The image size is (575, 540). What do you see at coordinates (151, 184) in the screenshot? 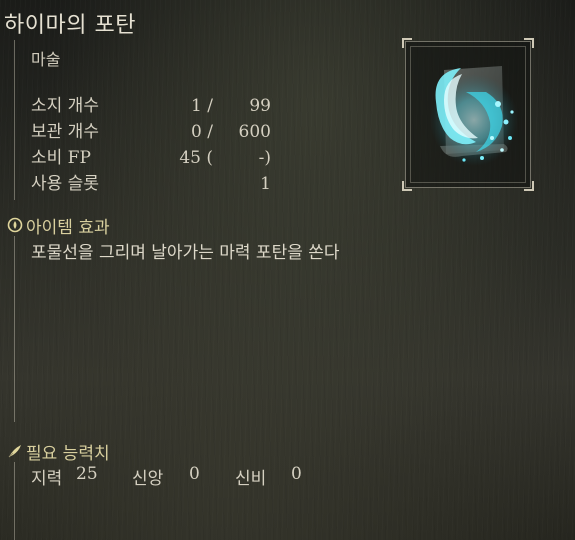
I see `stat-row-slots: 사용 슬롯 1` at bounding box center [151, 184].